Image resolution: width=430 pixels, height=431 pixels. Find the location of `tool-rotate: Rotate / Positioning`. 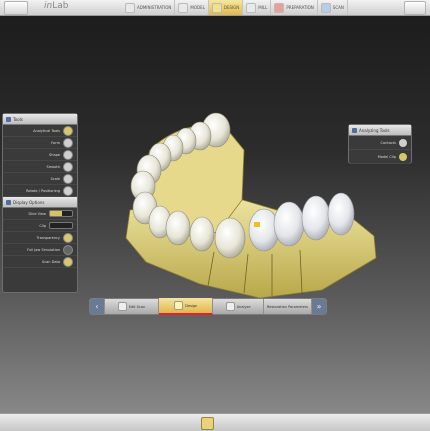

tool-rotate: Rotate / Positioning is located at coordinates (40, 191).